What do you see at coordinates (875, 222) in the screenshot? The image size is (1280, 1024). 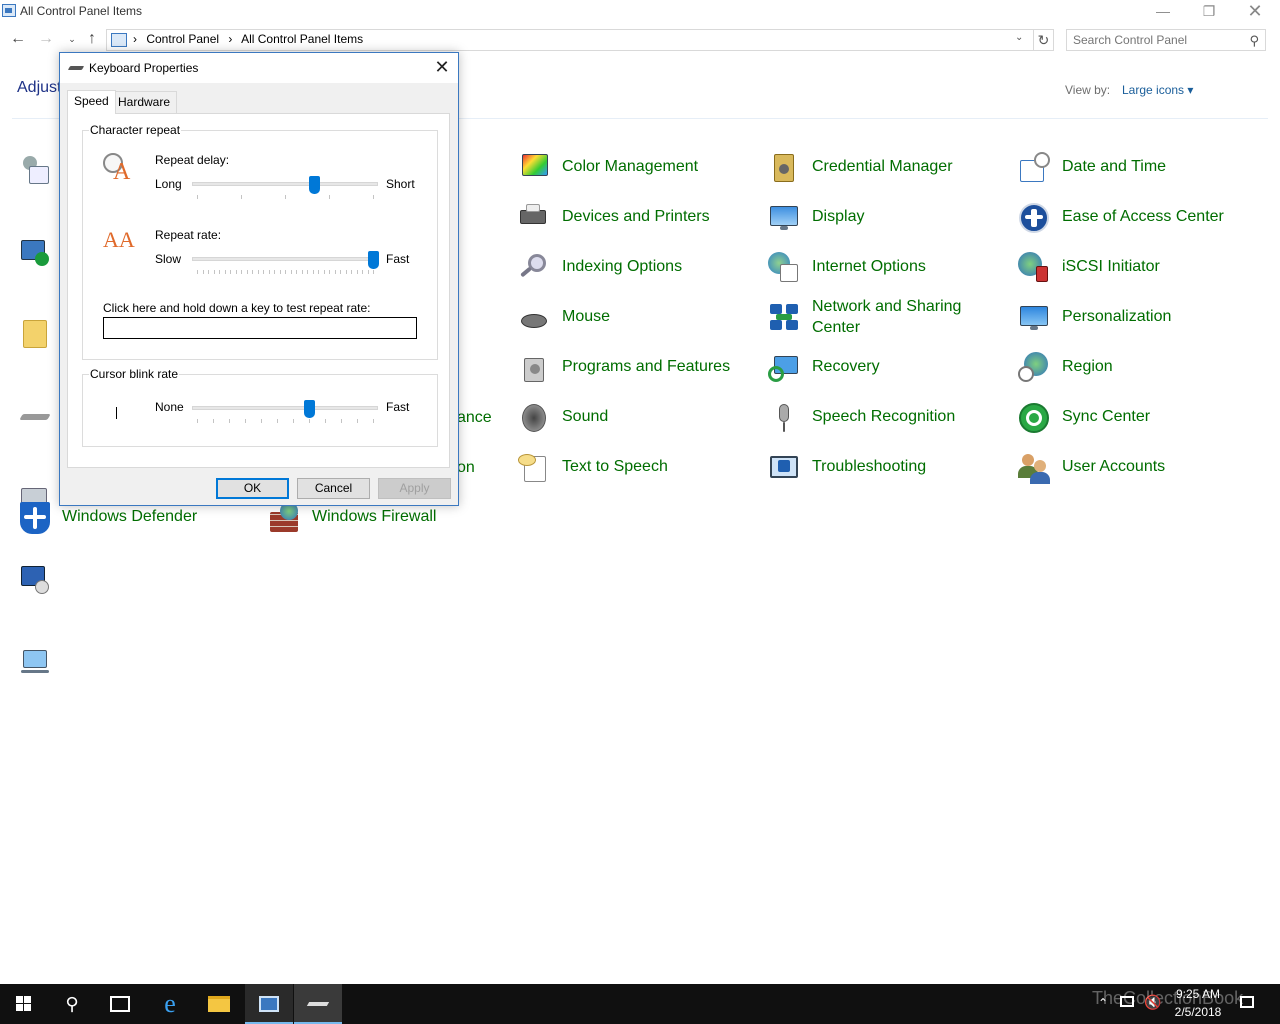 I see `cp-item-display: Display` at bounding box center [875, 222].